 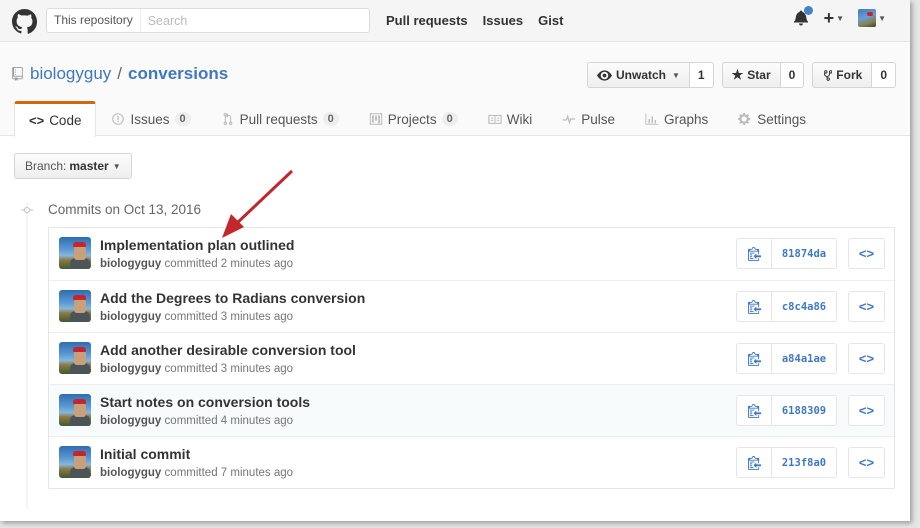 What do you see at coordinates (804, 462) in the screenshot?
I see `commit-sha-link: 213f8a0` at bounding box center [804, 462].